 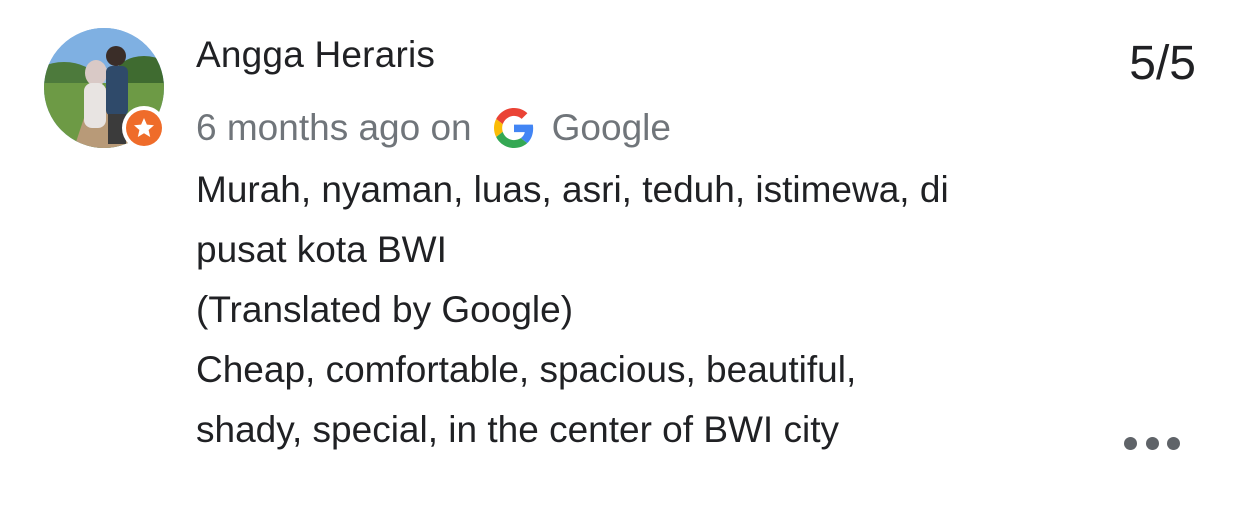 I want to click on review-rating: 5/5, so click(x=1162, y=63).